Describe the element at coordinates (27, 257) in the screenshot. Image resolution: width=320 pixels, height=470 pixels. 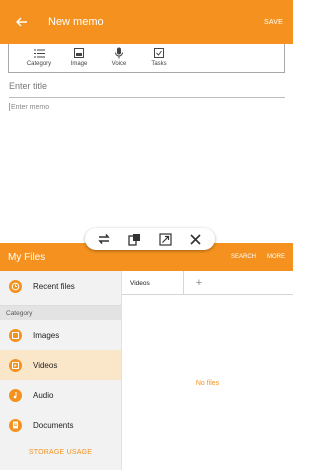
I see `my-files-title: My Files` at that location.